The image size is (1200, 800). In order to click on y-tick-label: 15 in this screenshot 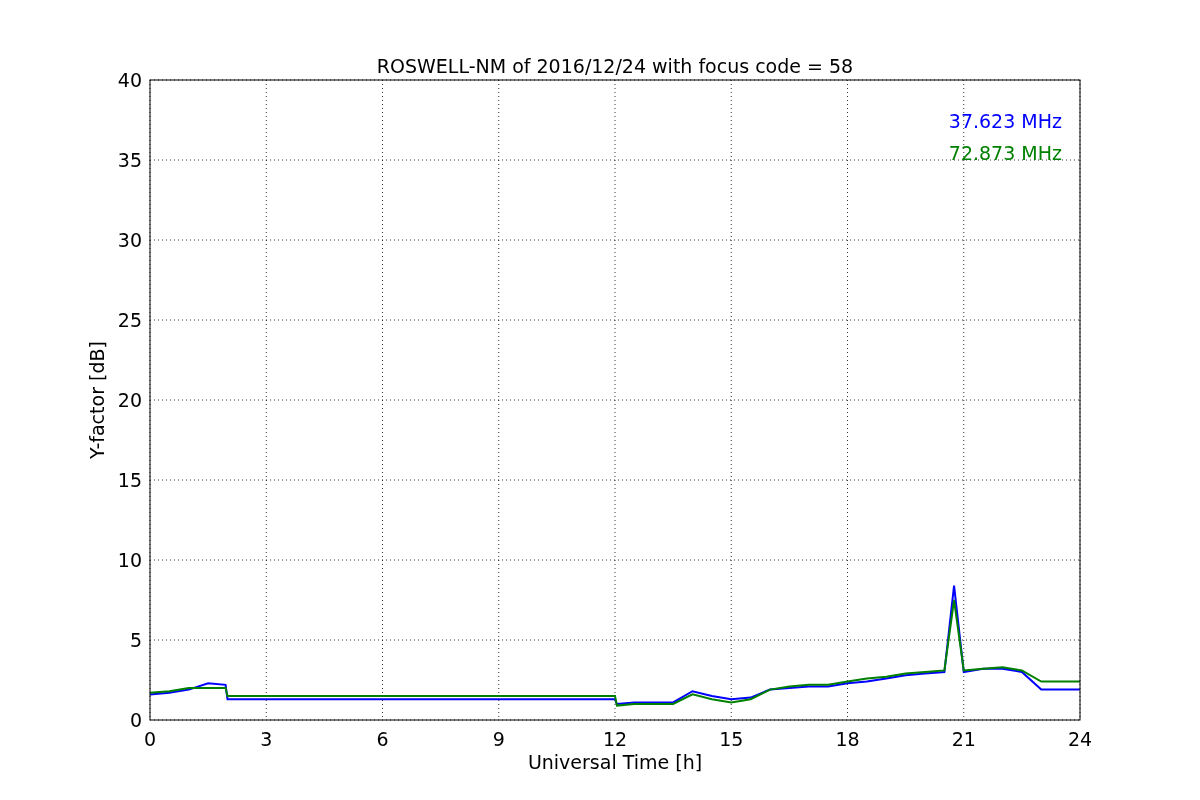, I will do `click(129, 480)`.